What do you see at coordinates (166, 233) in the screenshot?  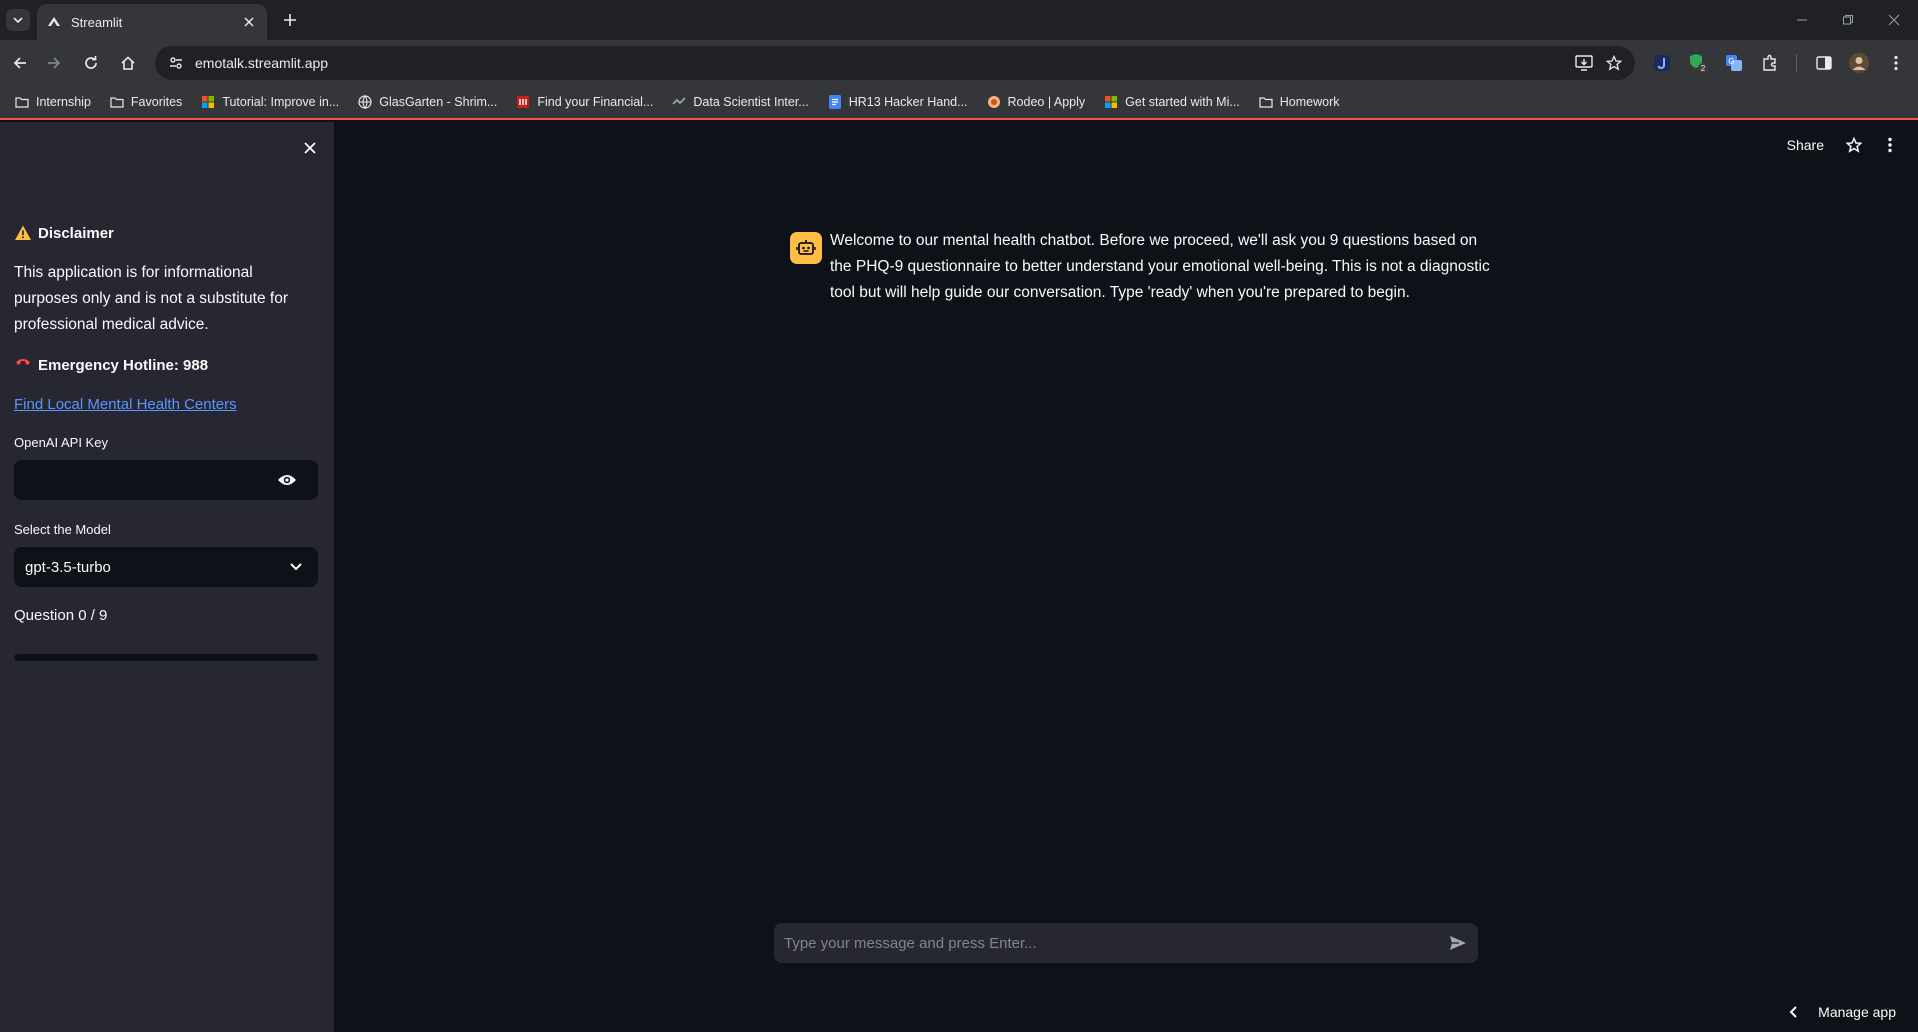 I see `disclaimer-heading: Disclaimer` at bounding box center [166, 233].